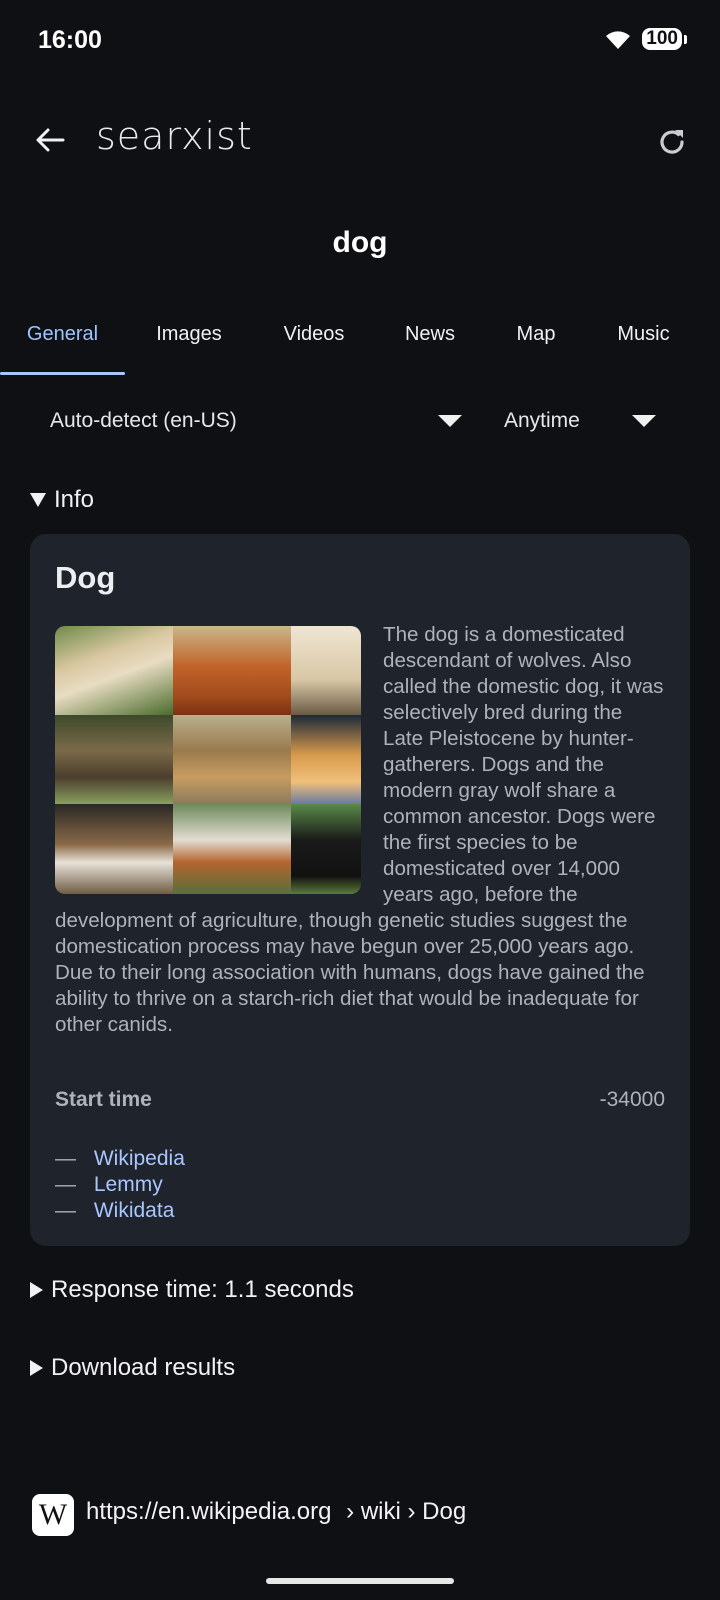  What do you see at coordinates (38, 500) in the screenshot?
I see `disclosure-open-icon` at bounding box center [38, 500].